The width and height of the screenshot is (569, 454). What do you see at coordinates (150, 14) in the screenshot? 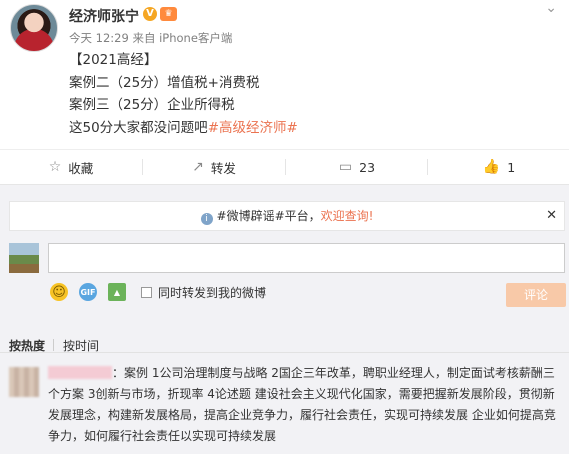
I see `verified-icon: V` at bounding box center [150, 14].